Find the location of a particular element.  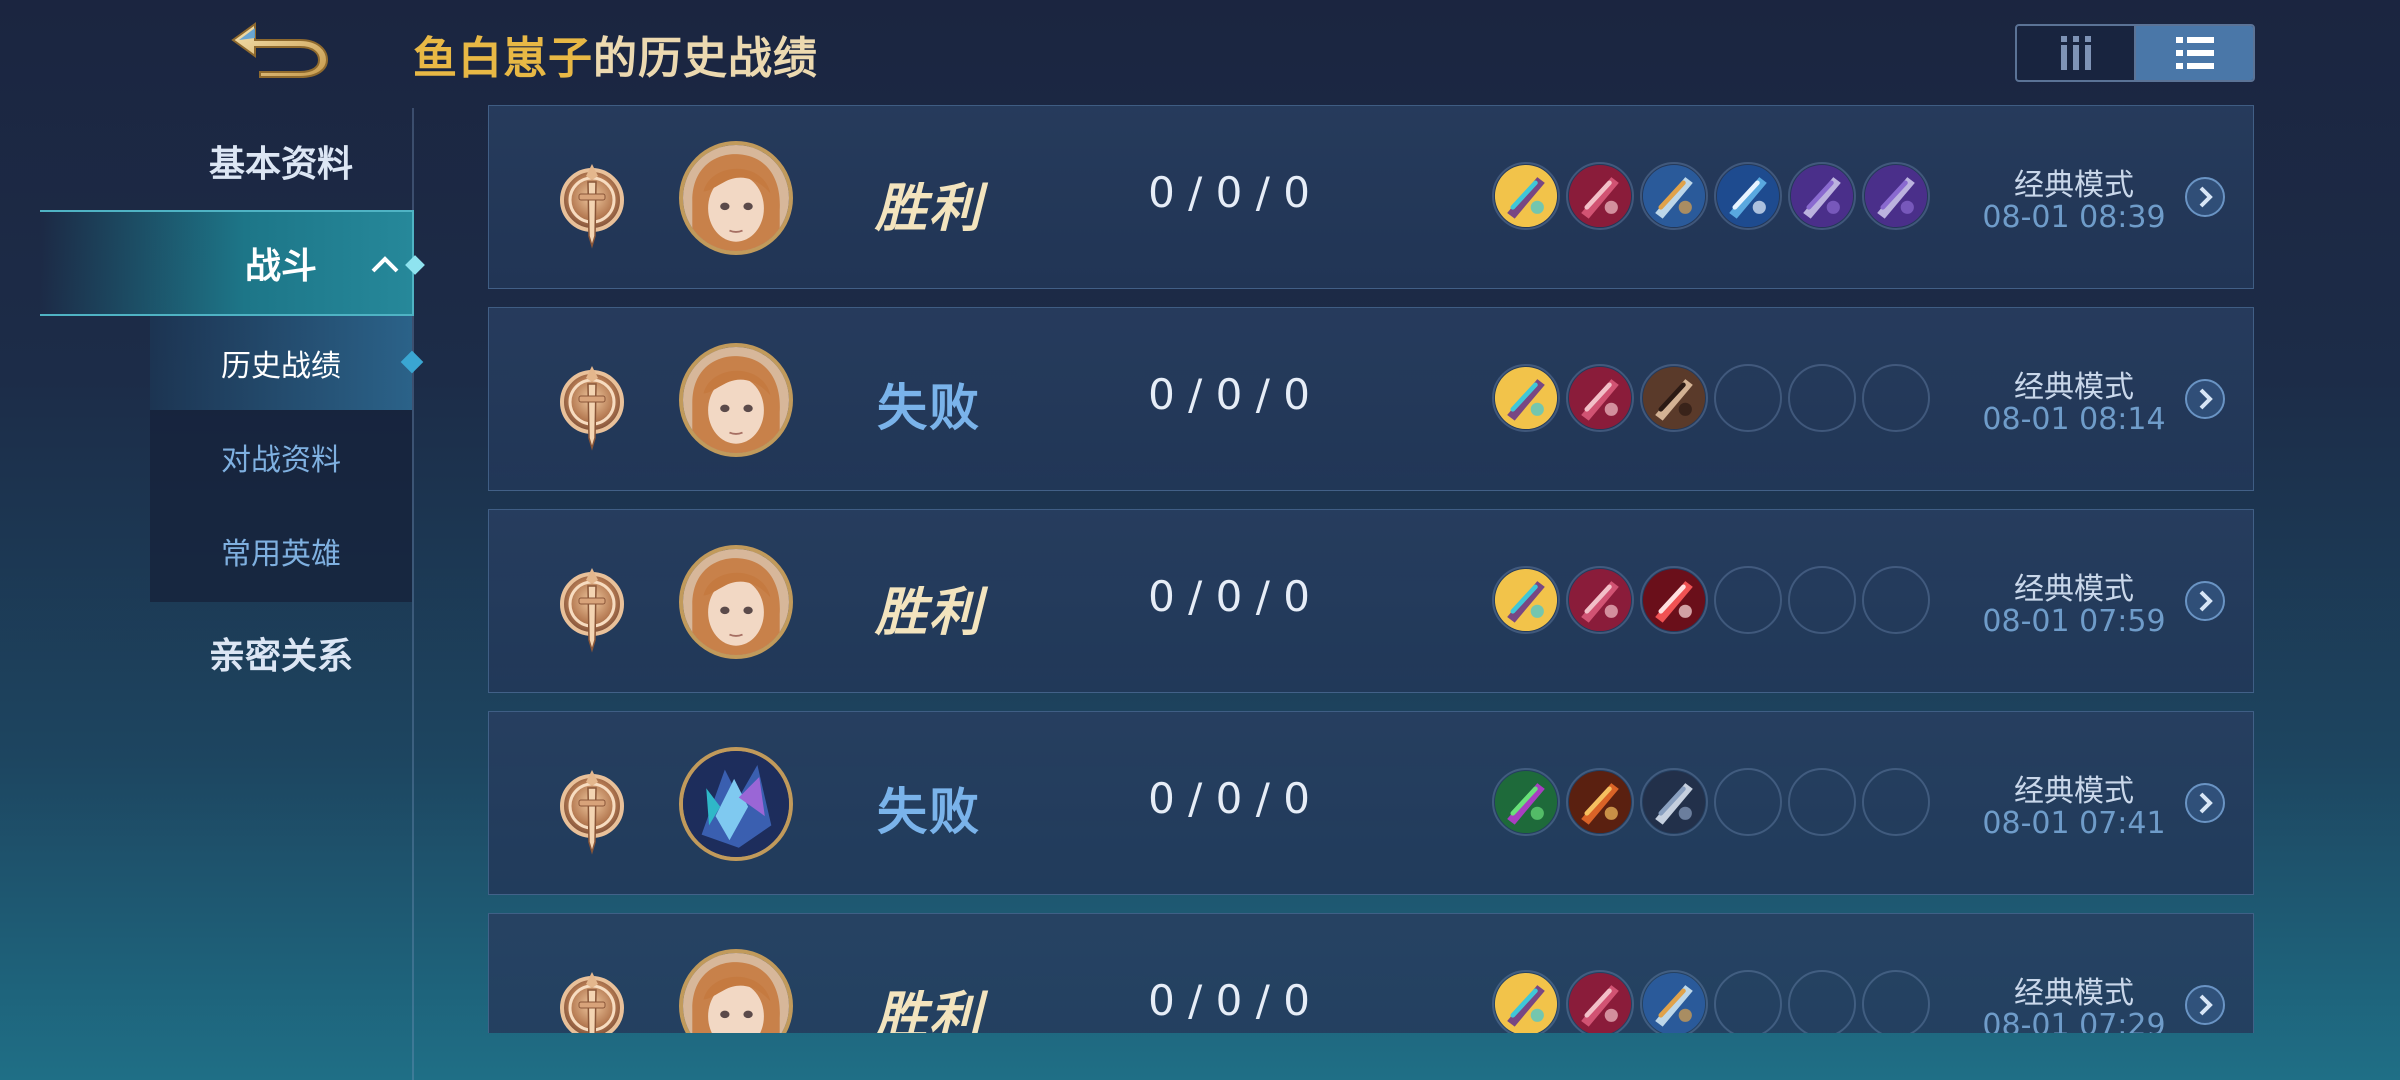

claw-brown-item-icon is located at coordinates (1674, 398).